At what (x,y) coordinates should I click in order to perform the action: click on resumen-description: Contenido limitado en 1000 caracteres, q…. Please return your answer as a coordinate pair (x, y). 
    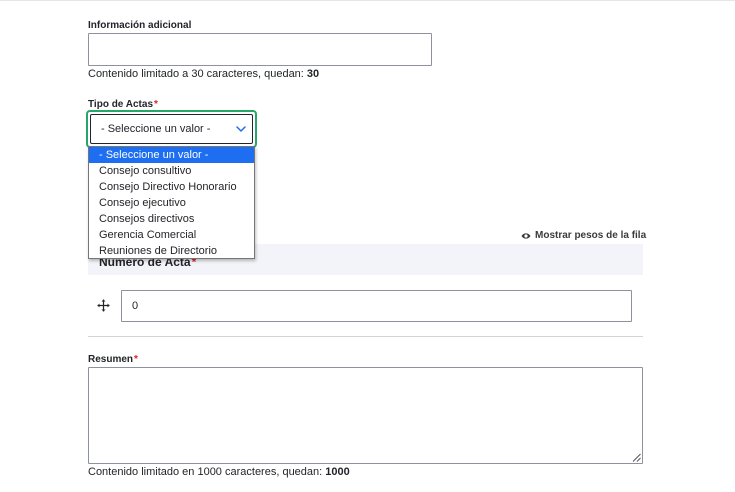
    Looking at the image, I should click on (219, 472).